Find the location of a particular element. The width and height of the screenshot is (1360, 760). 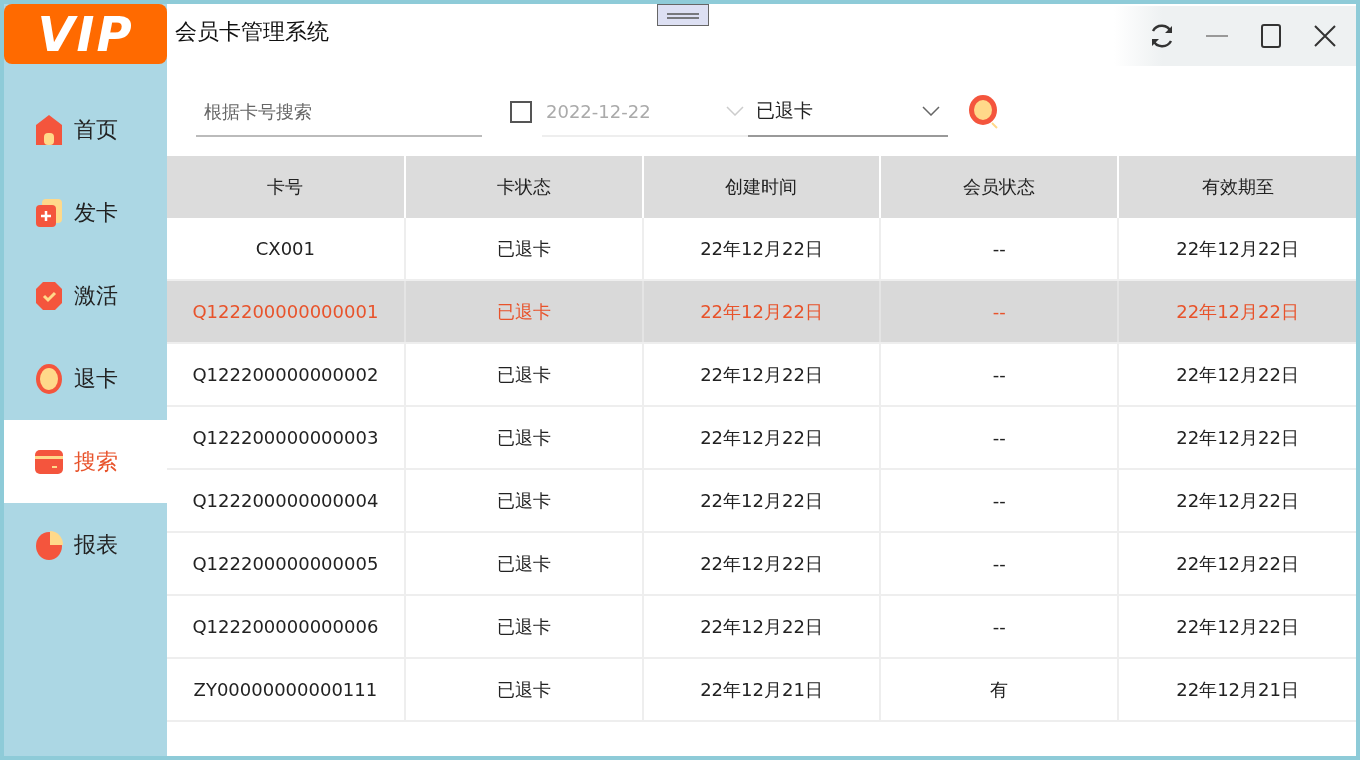

check-badge-icon is located at coordinates (49, 295).